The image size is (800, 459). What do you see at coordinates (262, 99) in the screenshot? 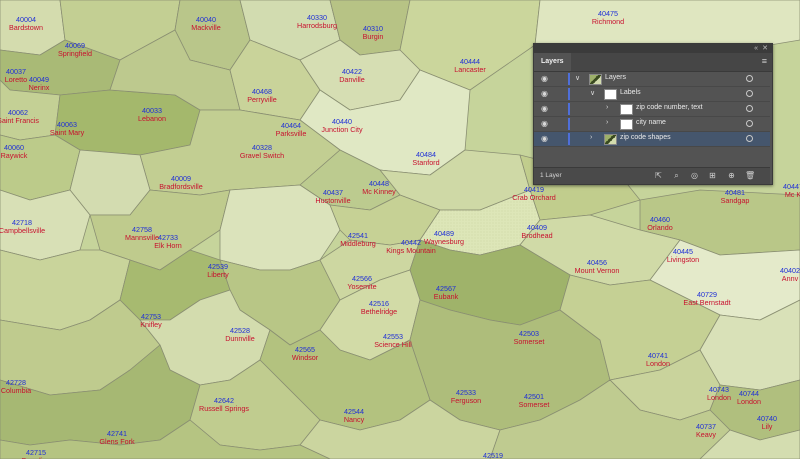
I see `city-name-label: Perryville` at bounding box center [262, 99].